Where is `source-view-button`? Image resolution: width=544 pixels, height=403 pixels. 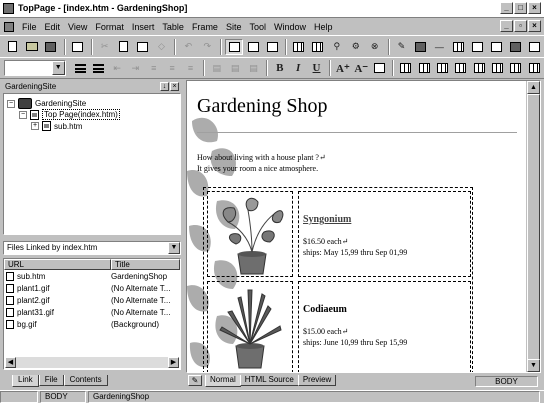
source-view-button is located at coordinates (253, 47).